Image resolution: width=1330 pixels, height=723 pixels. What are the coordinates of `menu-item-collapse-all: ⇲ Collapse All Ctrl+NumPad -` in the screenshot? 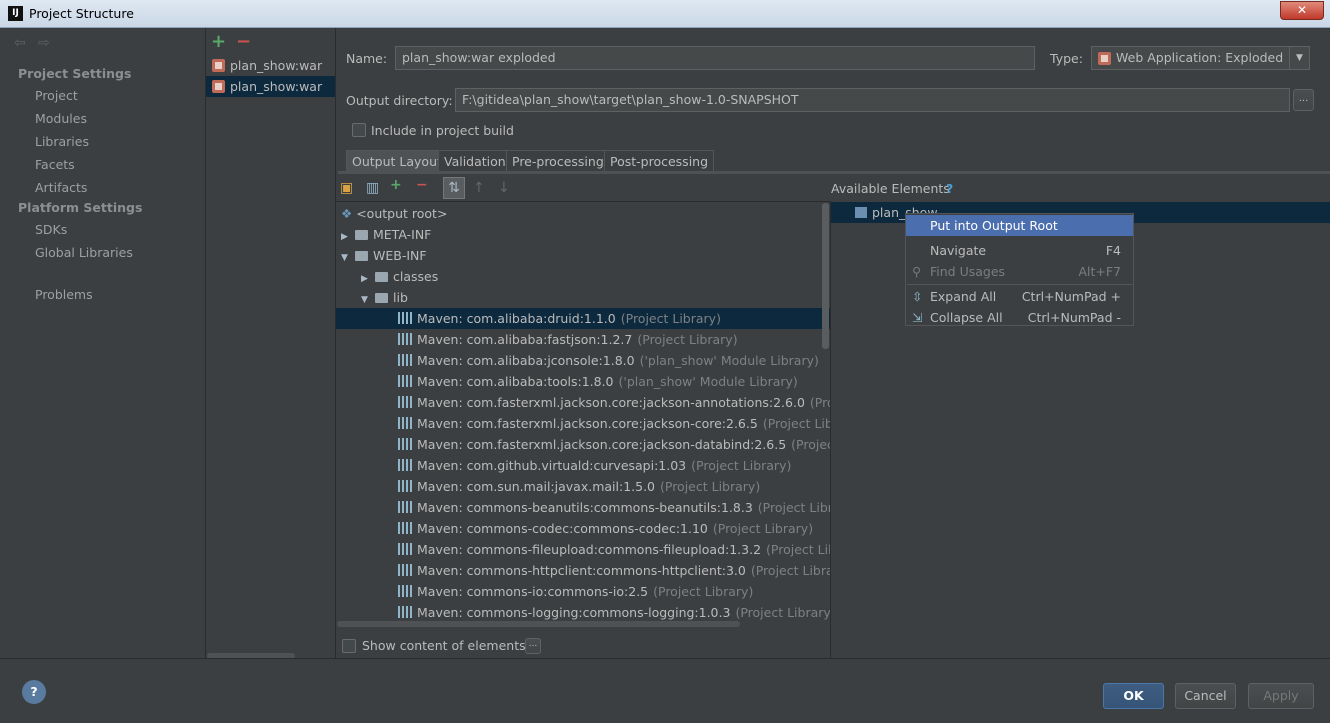 It's located at (1019, 317).